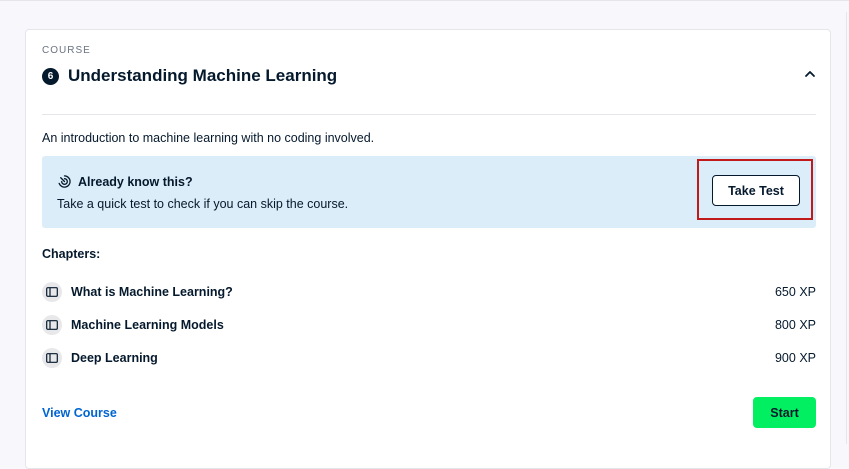  Describe the element at coordinates (846, 228) in the screenshot. I see `outer-panel-edge` at that location.